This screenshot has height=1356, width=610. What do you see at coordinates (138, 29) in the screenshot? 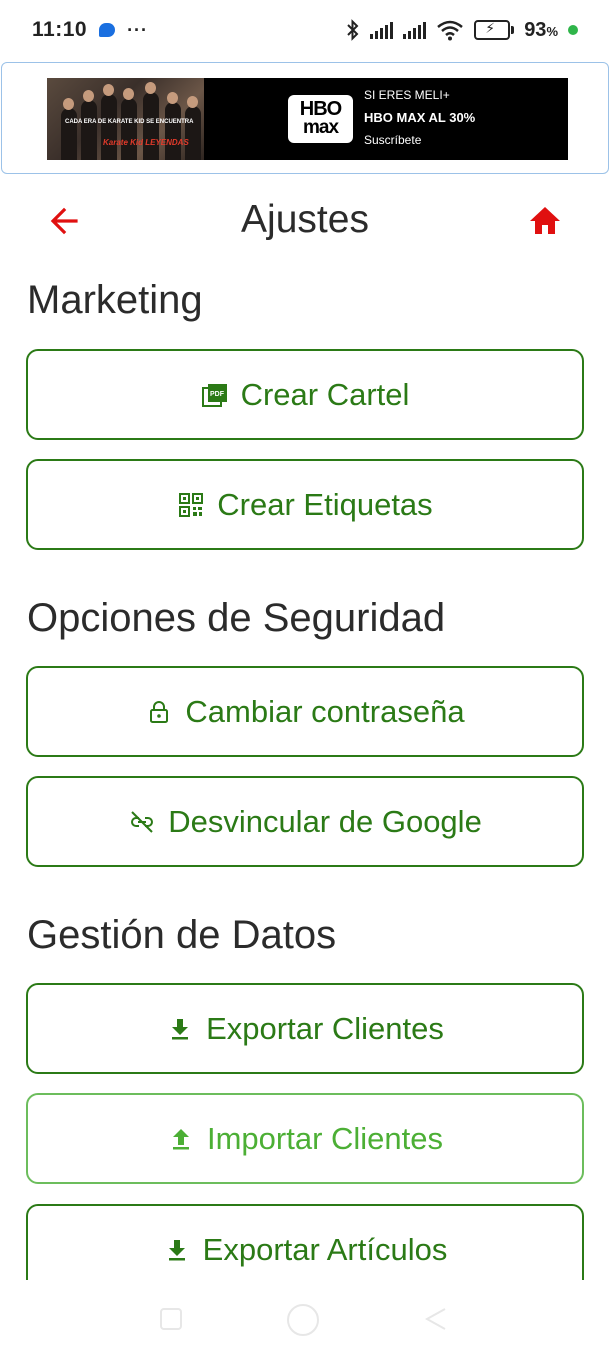
I see `more-notifications-icon: ···` at bounding box center [138, 29].